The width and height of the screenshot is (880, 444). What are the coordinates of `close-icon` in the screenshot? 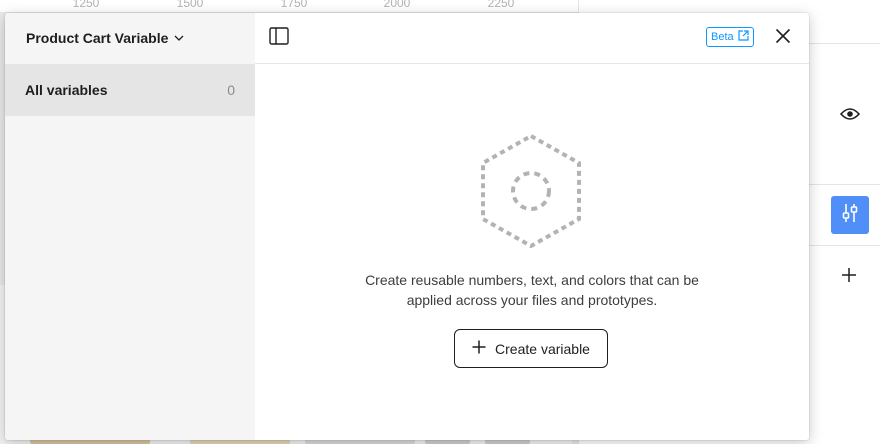 It's located at (783, 38).